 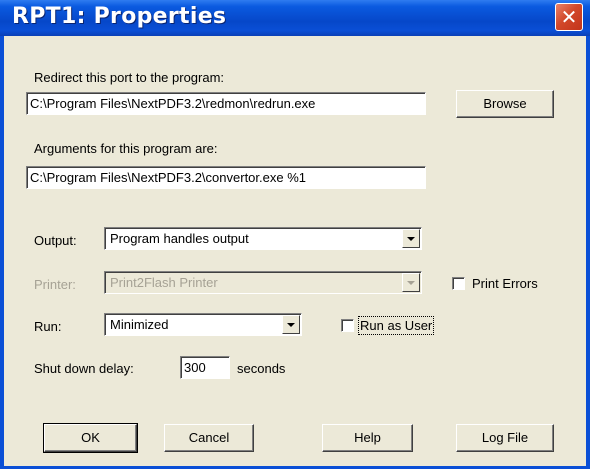 I want to click on output-dropdown-button, so click(x=411, y=238).